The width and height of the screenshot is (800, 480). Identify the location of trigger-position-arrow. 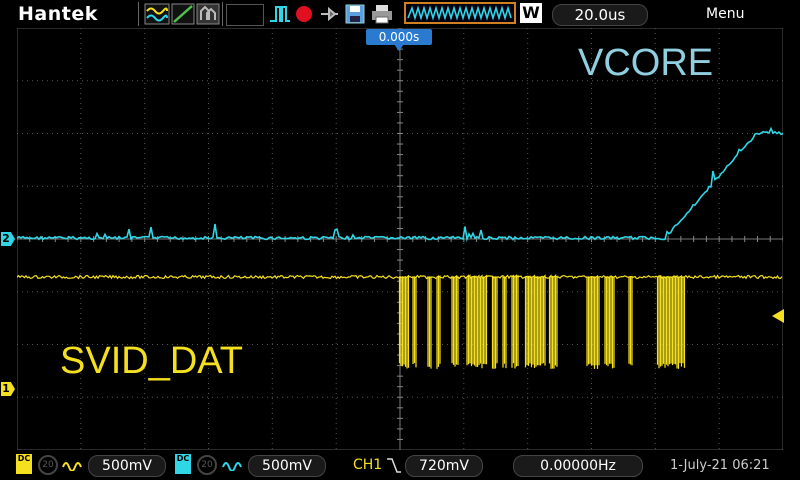
(399, 47).